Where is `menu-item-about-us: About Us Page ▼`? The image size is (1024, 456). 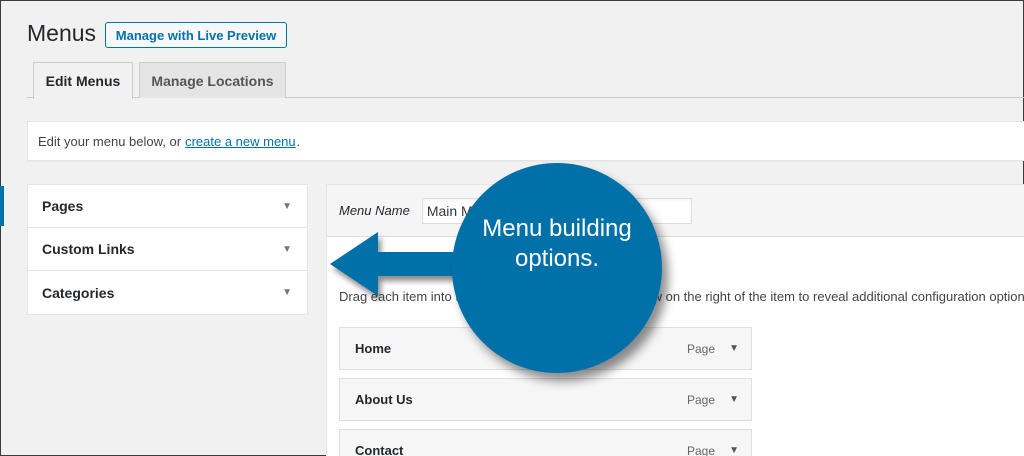 menu-item-about-us: About Us Page ▼ is located at coordinates (545, 399).